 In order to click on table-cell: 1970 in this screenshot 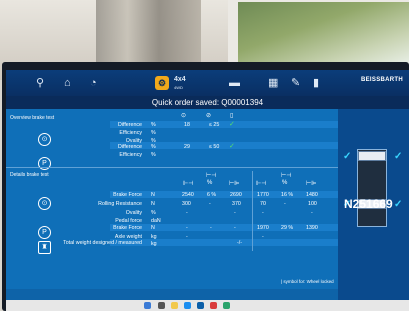, I will do `click(263, 228)`.